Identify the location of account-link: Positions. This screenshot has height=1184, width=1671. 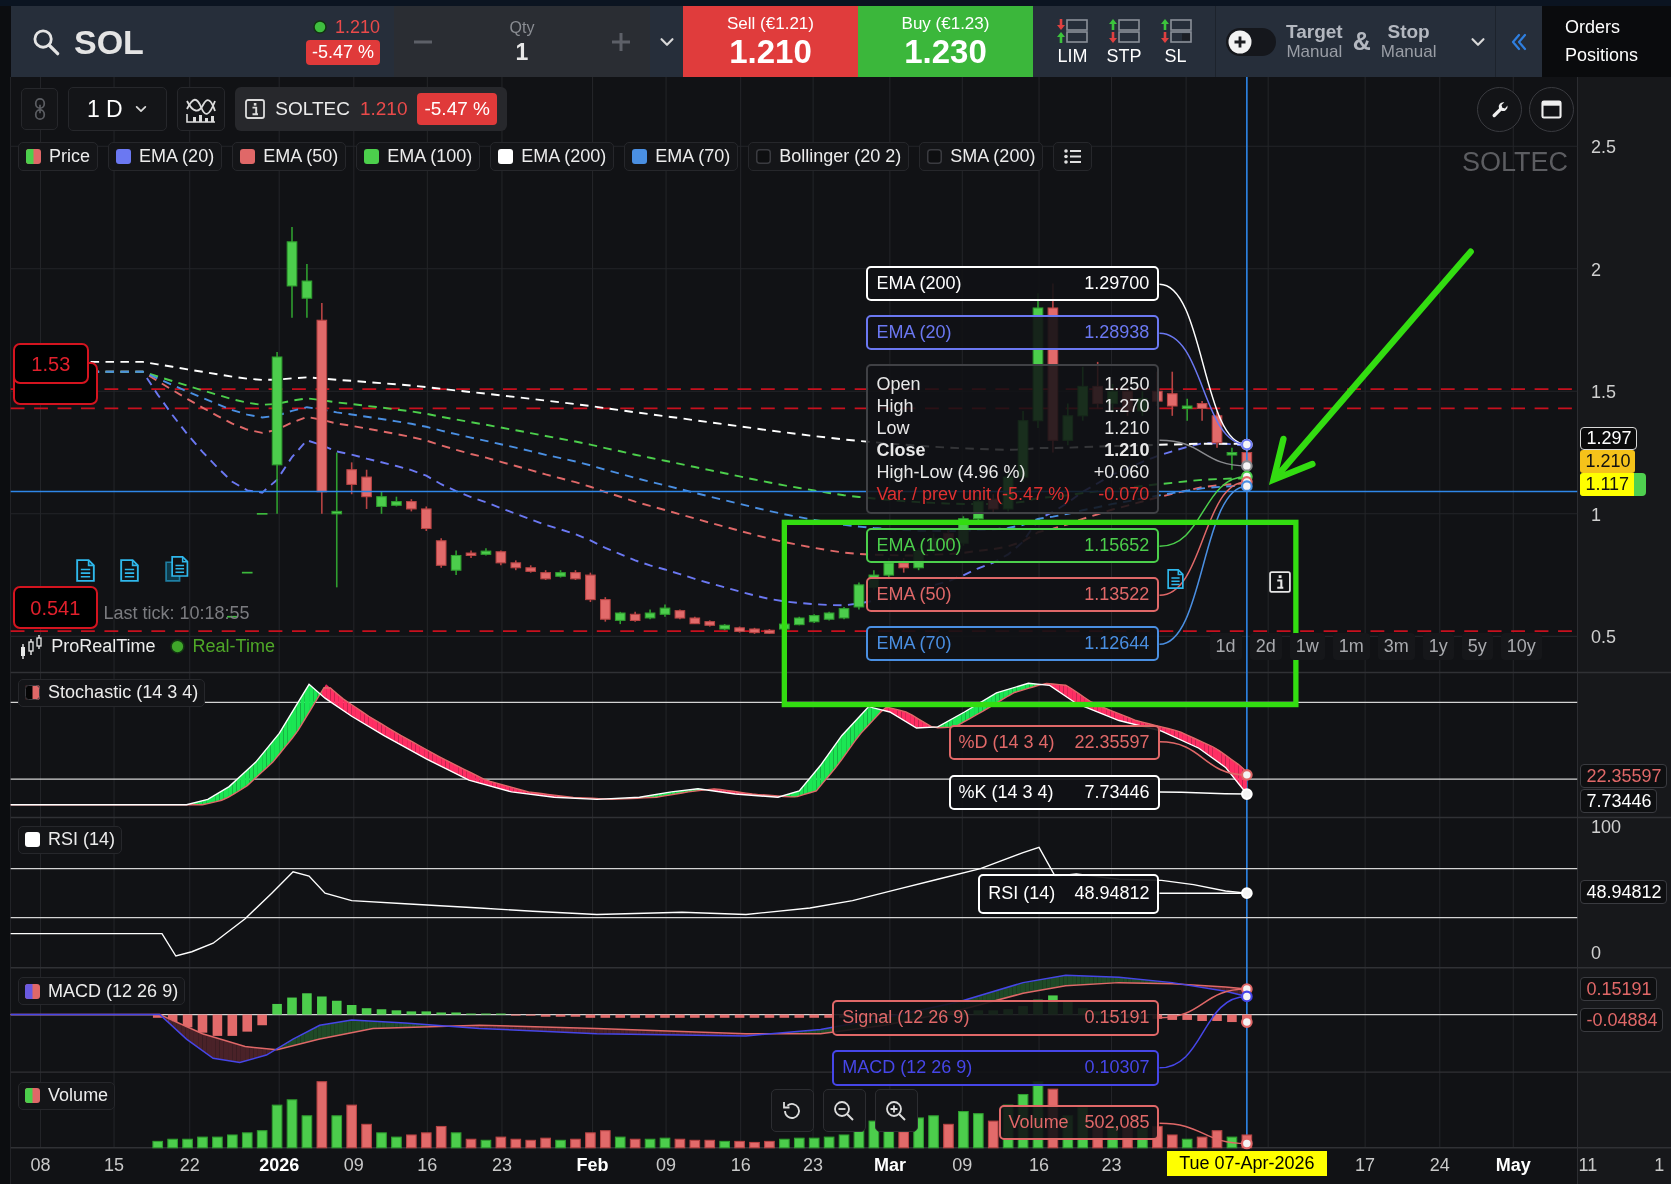
(1602, 55).